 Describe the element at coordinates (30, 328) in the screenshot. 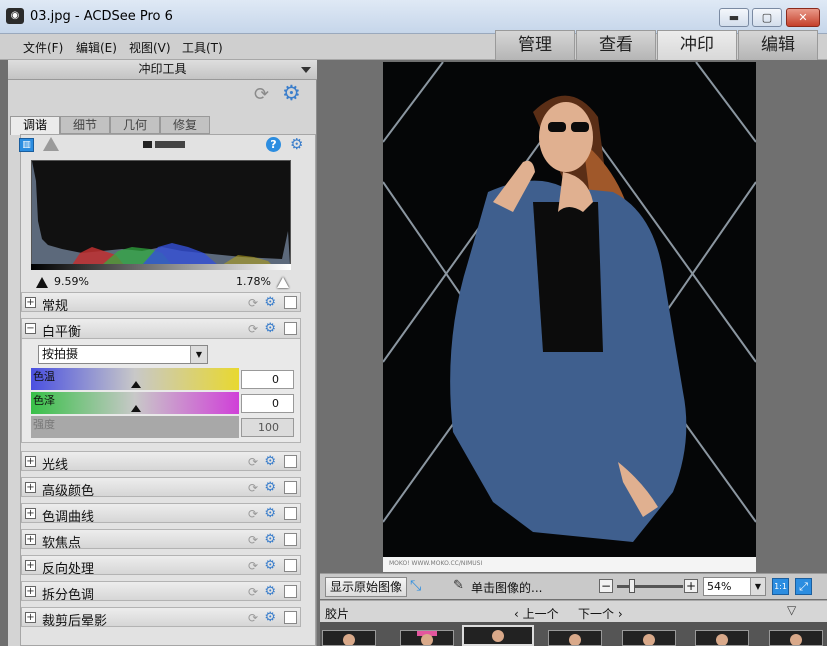

I see `collapse-icon: −` at that location.